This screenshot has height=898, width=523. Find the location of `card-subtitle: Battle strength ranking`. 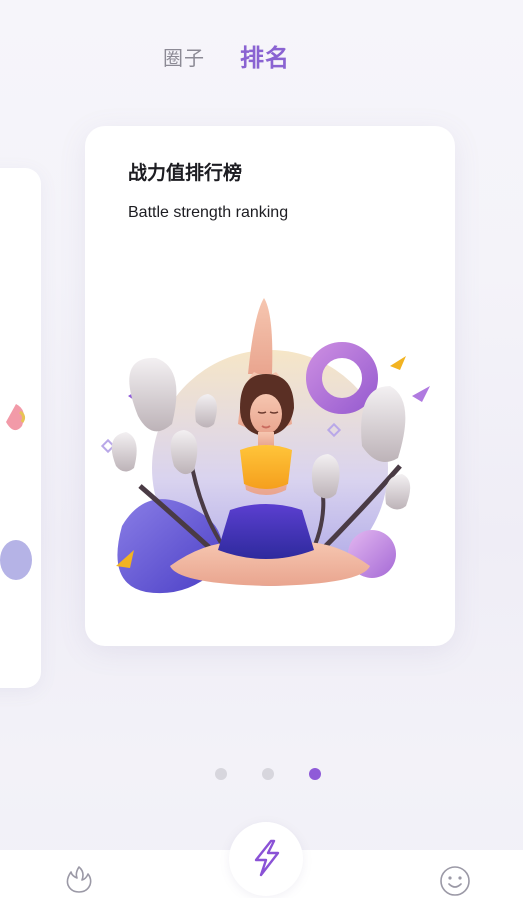

card-subtitle: Battle strength ranking is located at coordinates (208, 212).